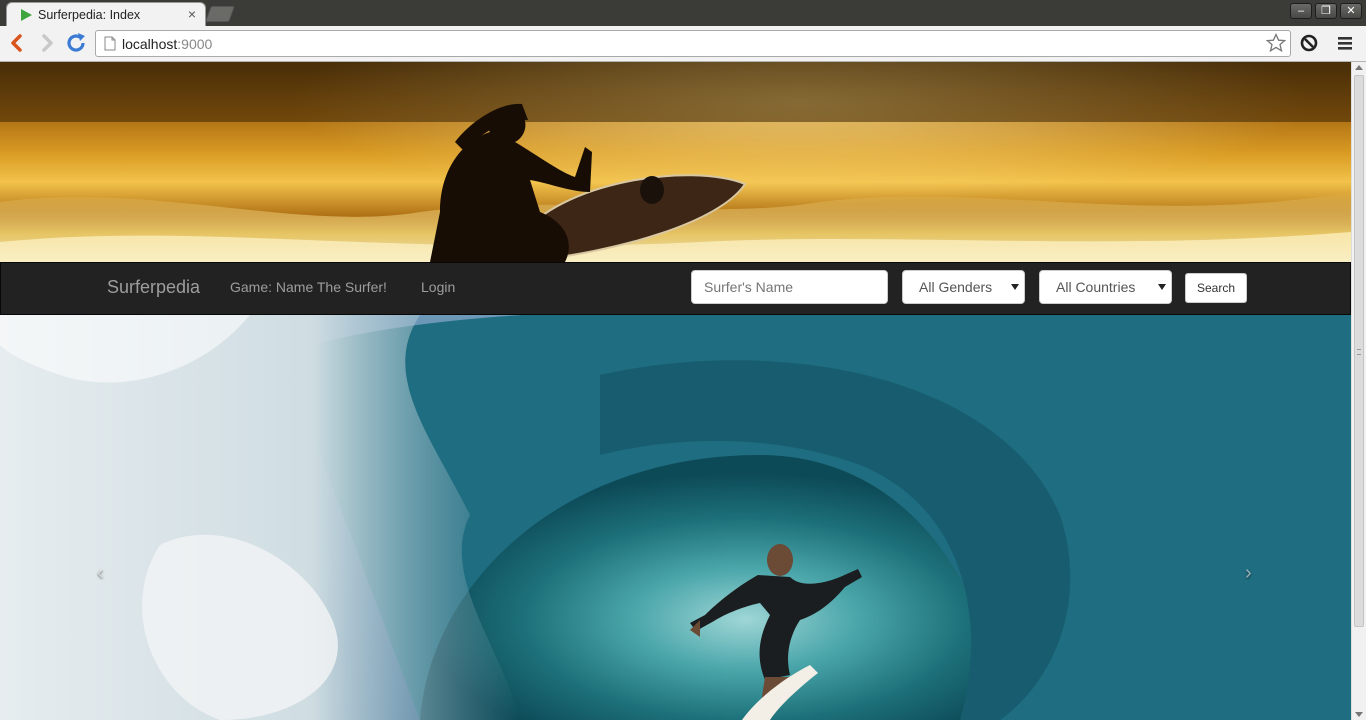  I want to click on tab-title: Surferpedia: Index, so click(89, 15).